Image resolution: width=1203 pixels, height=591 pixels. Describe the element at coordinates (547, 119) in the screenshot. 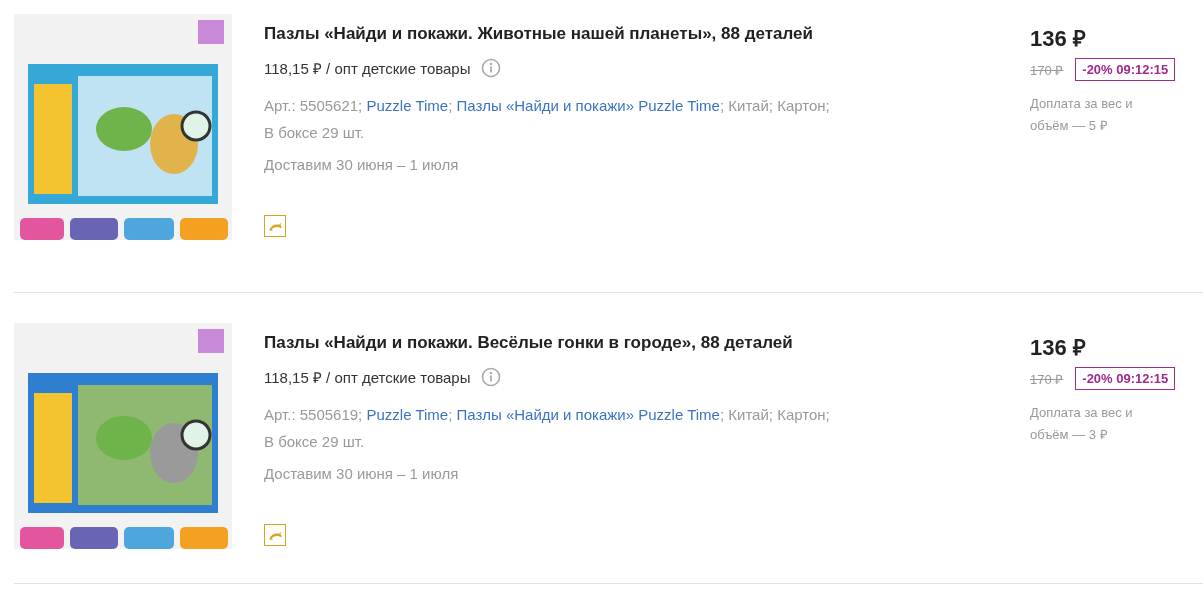

I see `product-details: Арт.: 5505621; Puzzle Time; Пазлы «Найди и покажи» Puzzle Time; Китай; Картон; В боксе 29 шт.` at that location.